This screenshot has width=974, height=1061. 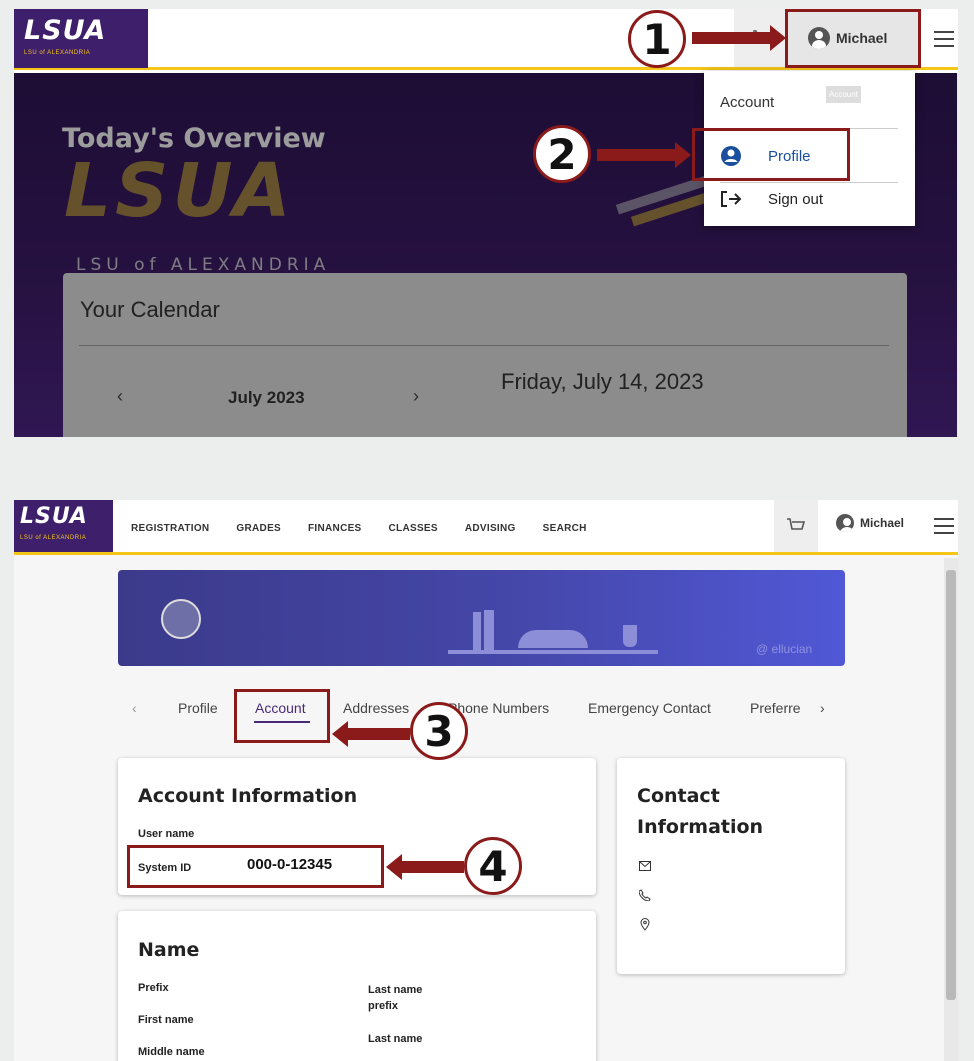 What do you see at coordinates (413, 528) in the screenshot?
I see `nav-item-classes: CLASSES` at bounding box center [413, 528].